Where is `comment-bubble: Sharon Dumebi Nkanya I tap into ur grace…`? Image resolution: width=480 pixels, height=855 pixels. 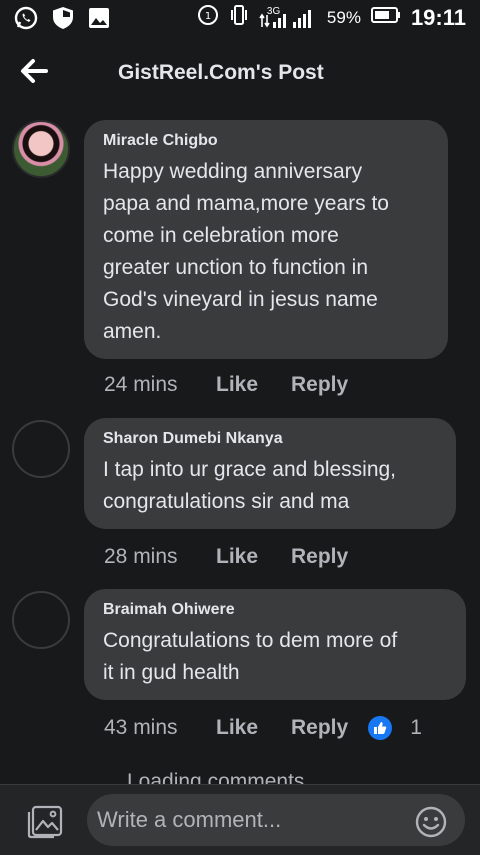 comment-bubble: Sharon Dumebi Nkanya I tap into ur grace… is located at coordinates (270, 473).